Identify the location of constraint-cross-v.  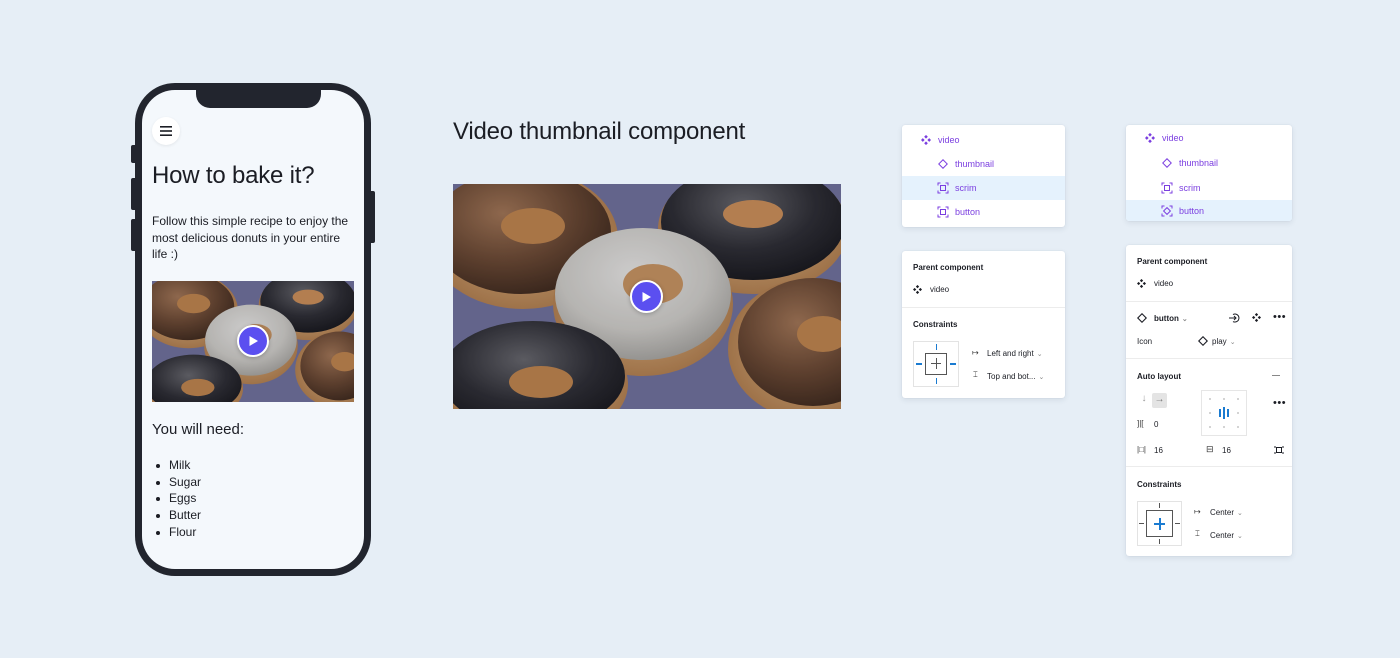
(936, 363).